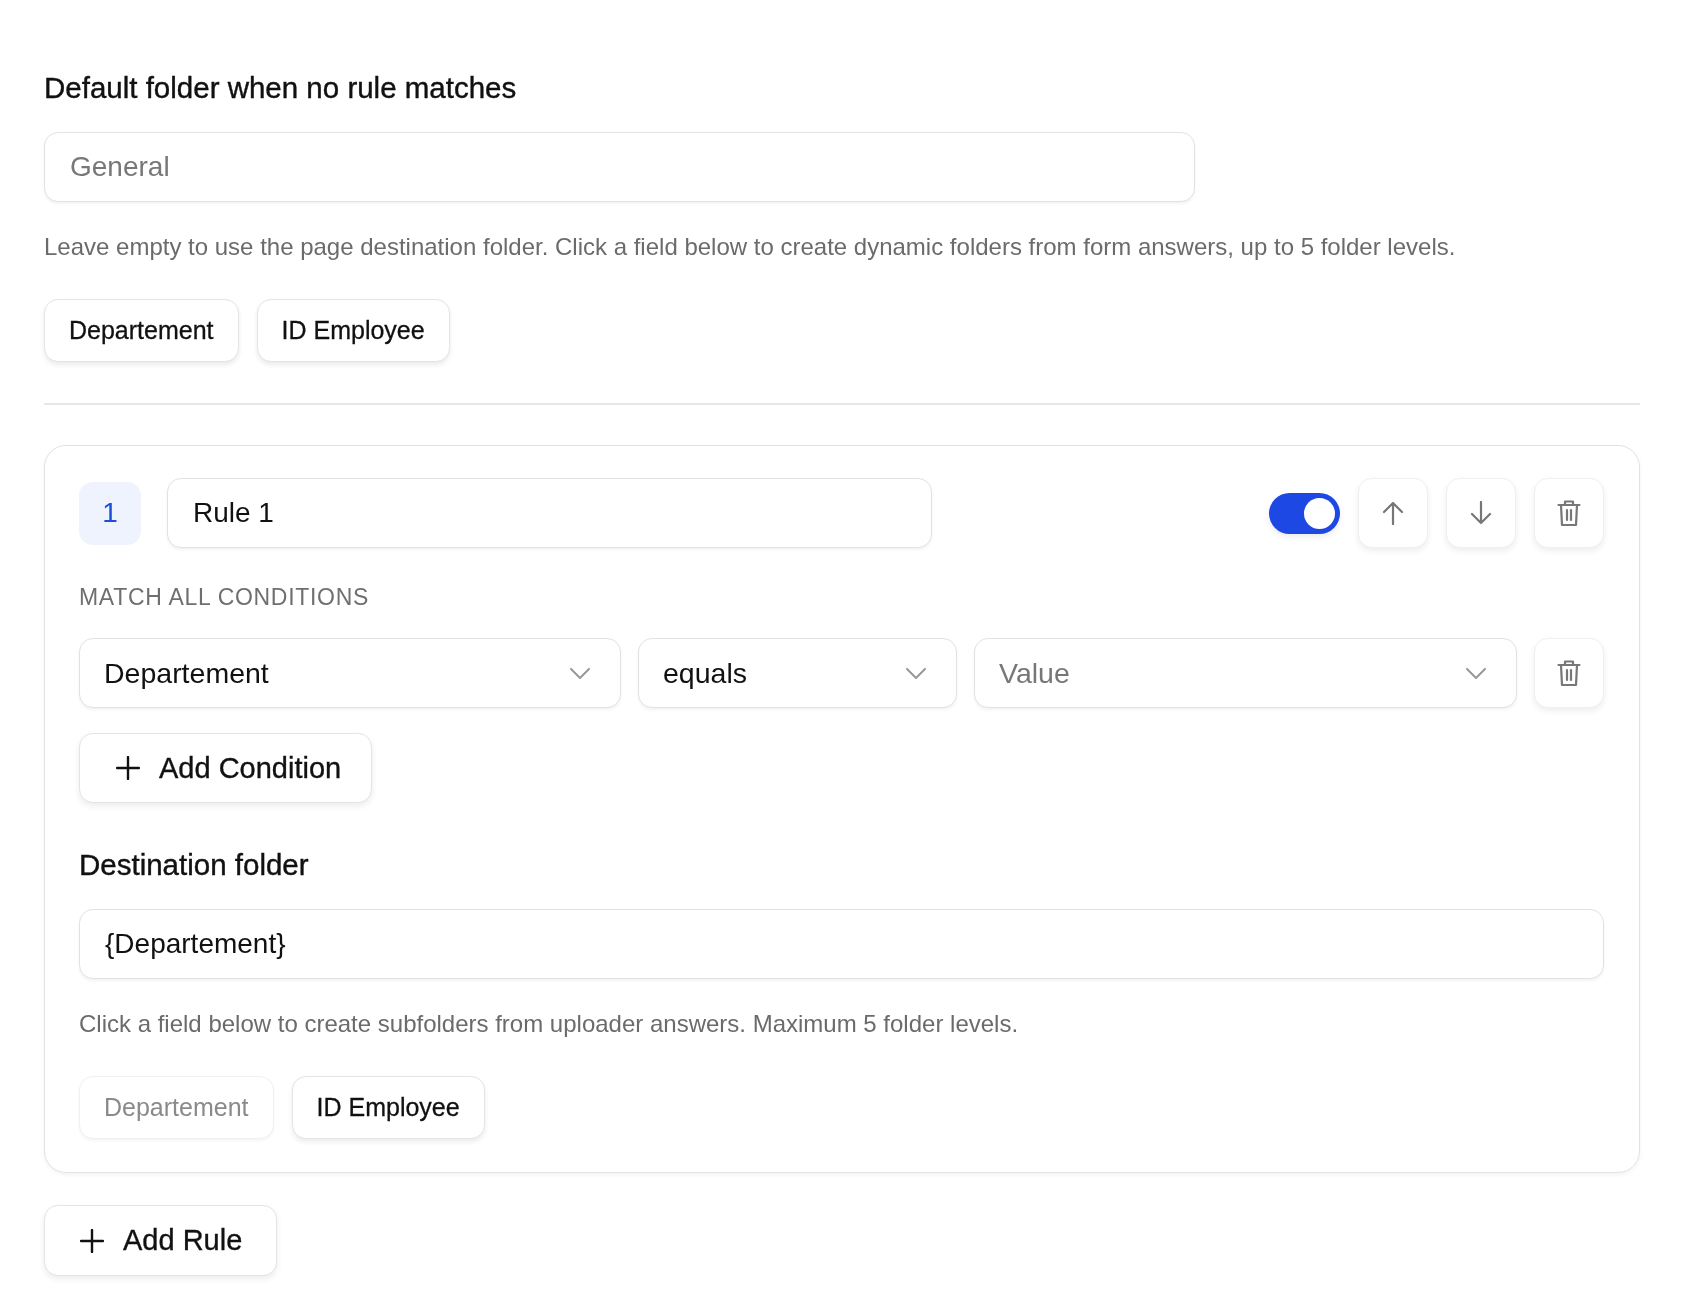 The width and height of the screenshot is (1688, 1316). I want to click on toggle-switch, so click(1304, 513).